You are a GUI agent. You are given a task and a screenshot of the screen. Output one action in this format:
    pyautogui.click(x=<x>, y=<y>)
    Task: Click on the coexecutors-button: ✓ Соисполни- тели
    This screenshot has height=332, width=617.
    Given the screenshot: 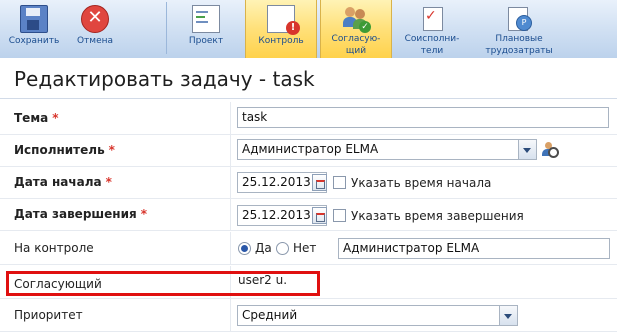 What is the action you would take?
    pyautogui.click(x=432, y=29)
    